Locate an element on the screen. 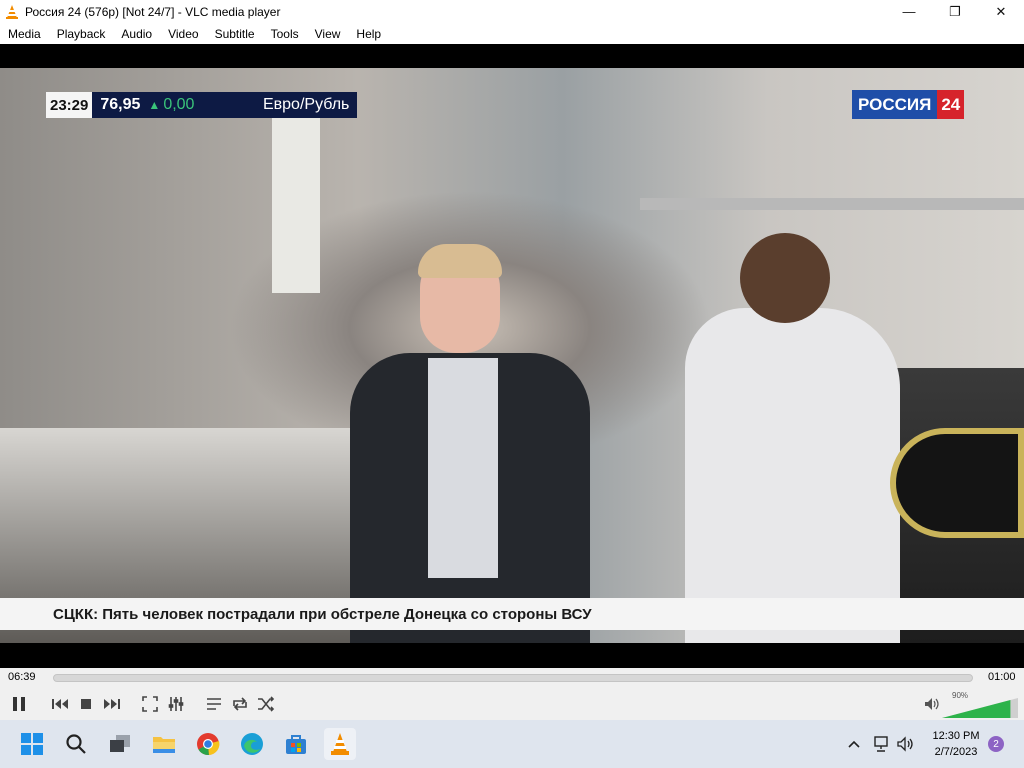  seek-bar: 06:39 01:00 is located at coordinates (512, 678).